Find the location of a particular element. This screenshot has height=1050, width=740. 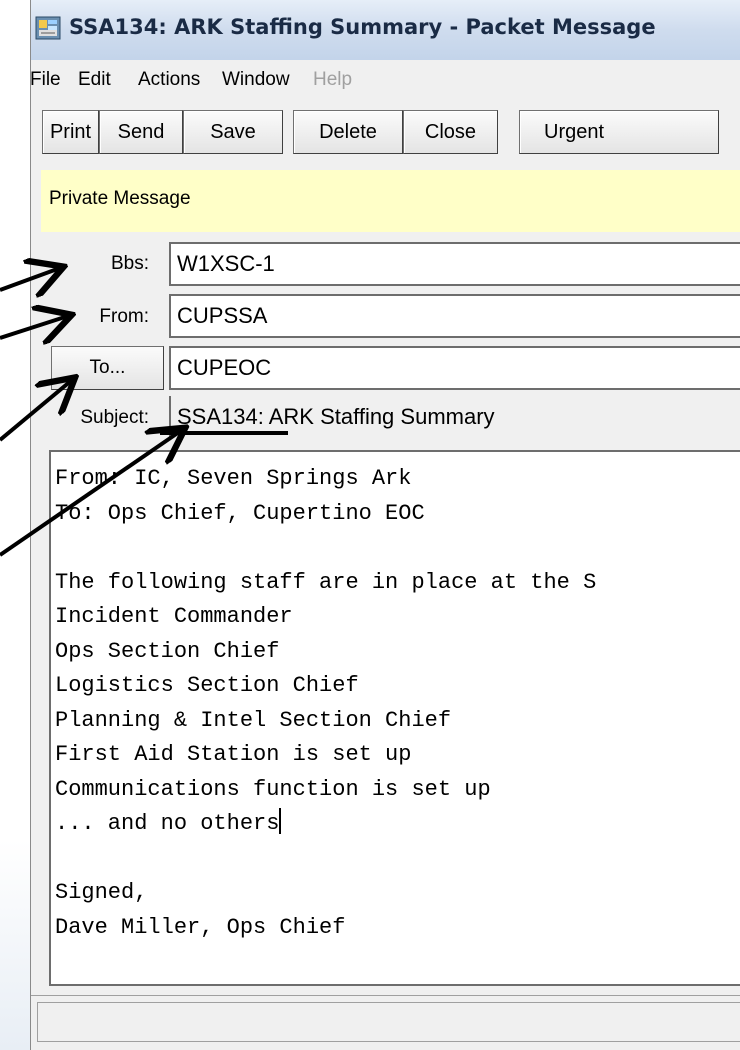

body-line-text: ... and no others is located at coordinates (167, 823).